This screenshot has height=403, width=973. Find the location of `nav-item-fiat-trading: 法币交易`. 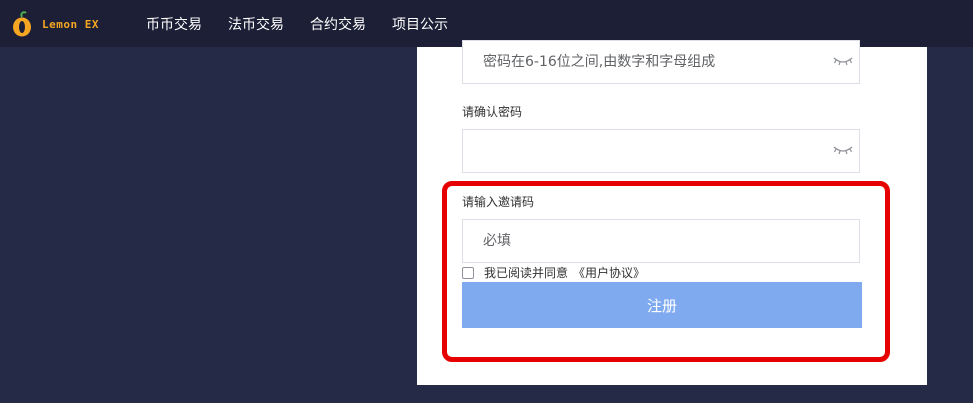

nav-item-fiat-trading: 法币交易 is located at coordinates (256, 24).